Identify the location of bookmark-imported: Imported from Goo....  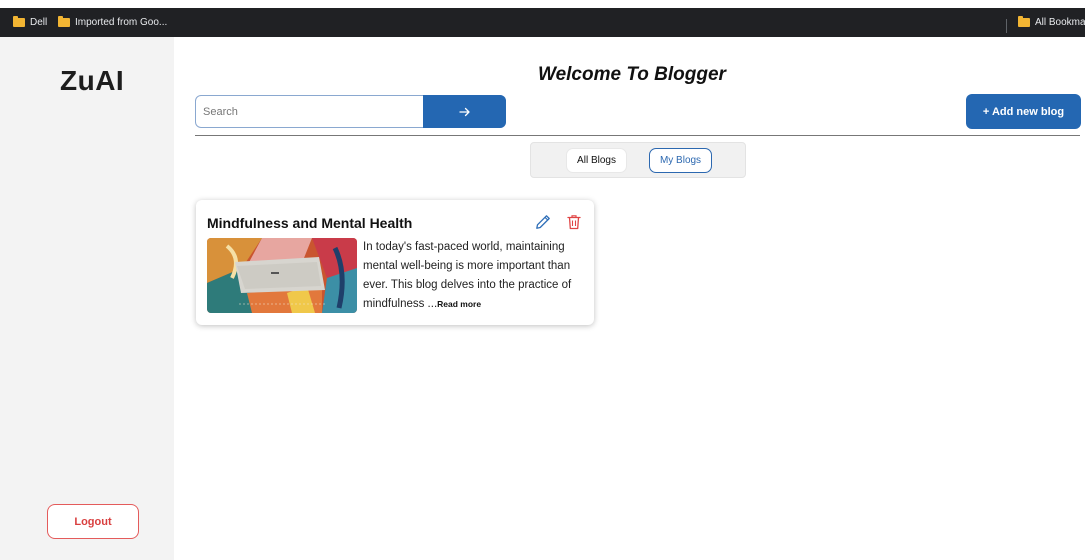
(113, 22).